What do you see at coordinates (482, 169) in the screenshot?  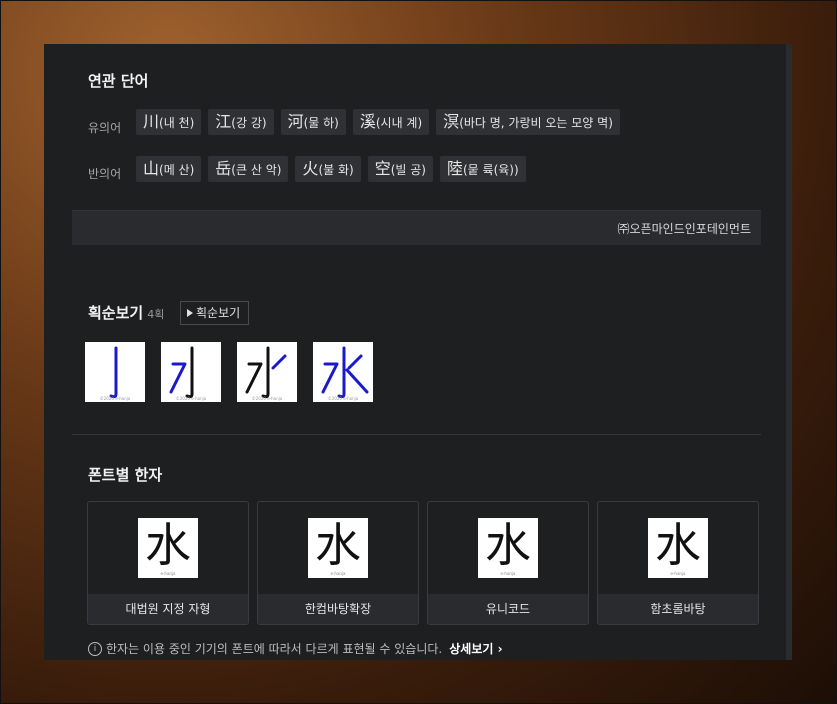 I see `antonym-chip: 陸(뭍 륙(육))` at bounding box center [482, 169].